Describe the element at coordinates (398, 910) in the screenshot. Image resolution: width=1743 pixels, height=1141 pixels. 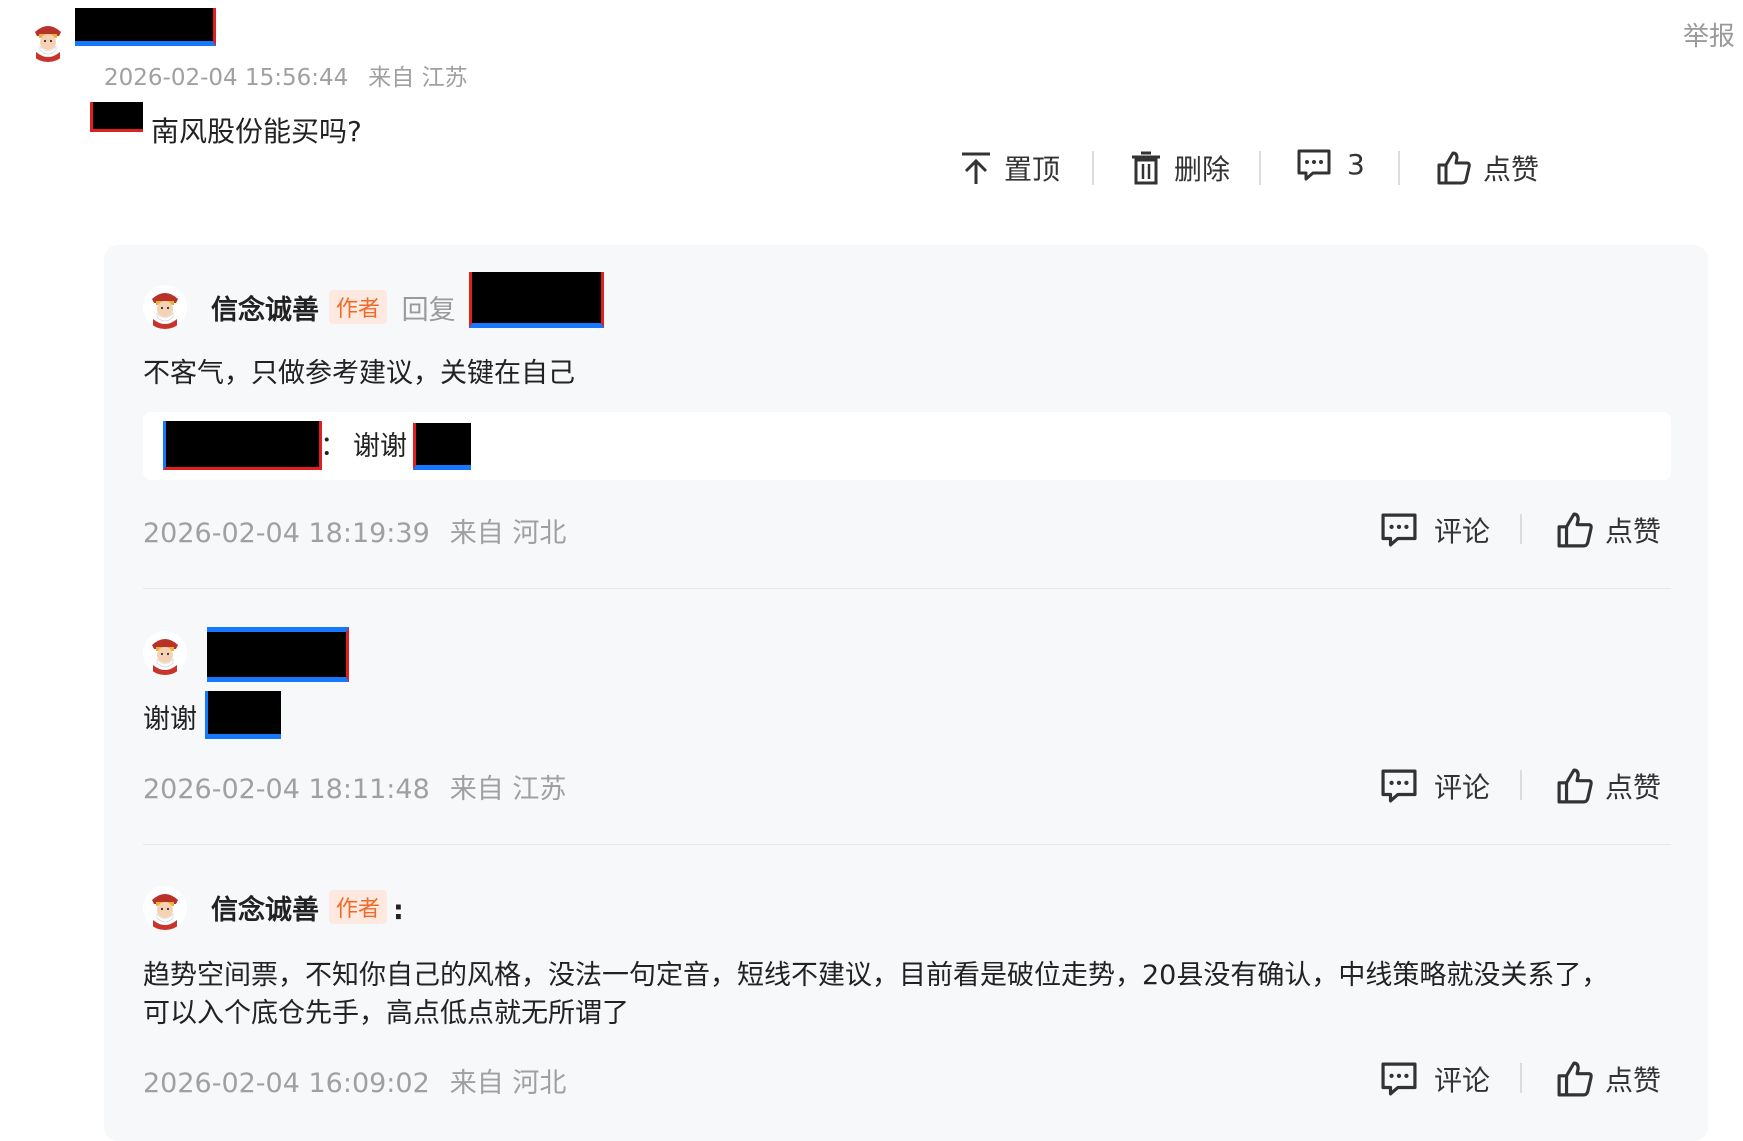
I see `header-colon: :` at that location.